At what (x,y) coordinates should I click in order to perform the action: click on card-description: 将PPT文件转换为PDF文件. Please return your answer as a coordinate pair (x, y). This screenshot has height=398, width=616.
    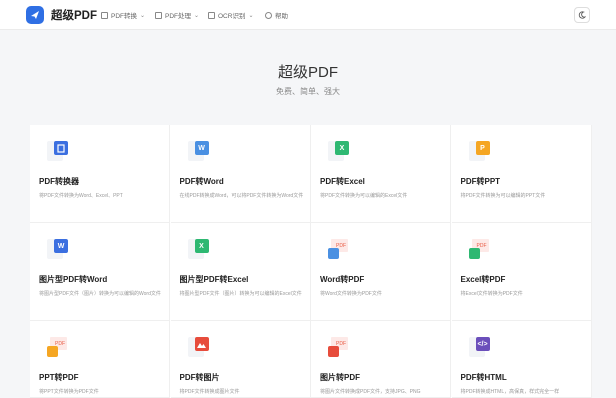
    Looking at the image, I should click on (69, 392).